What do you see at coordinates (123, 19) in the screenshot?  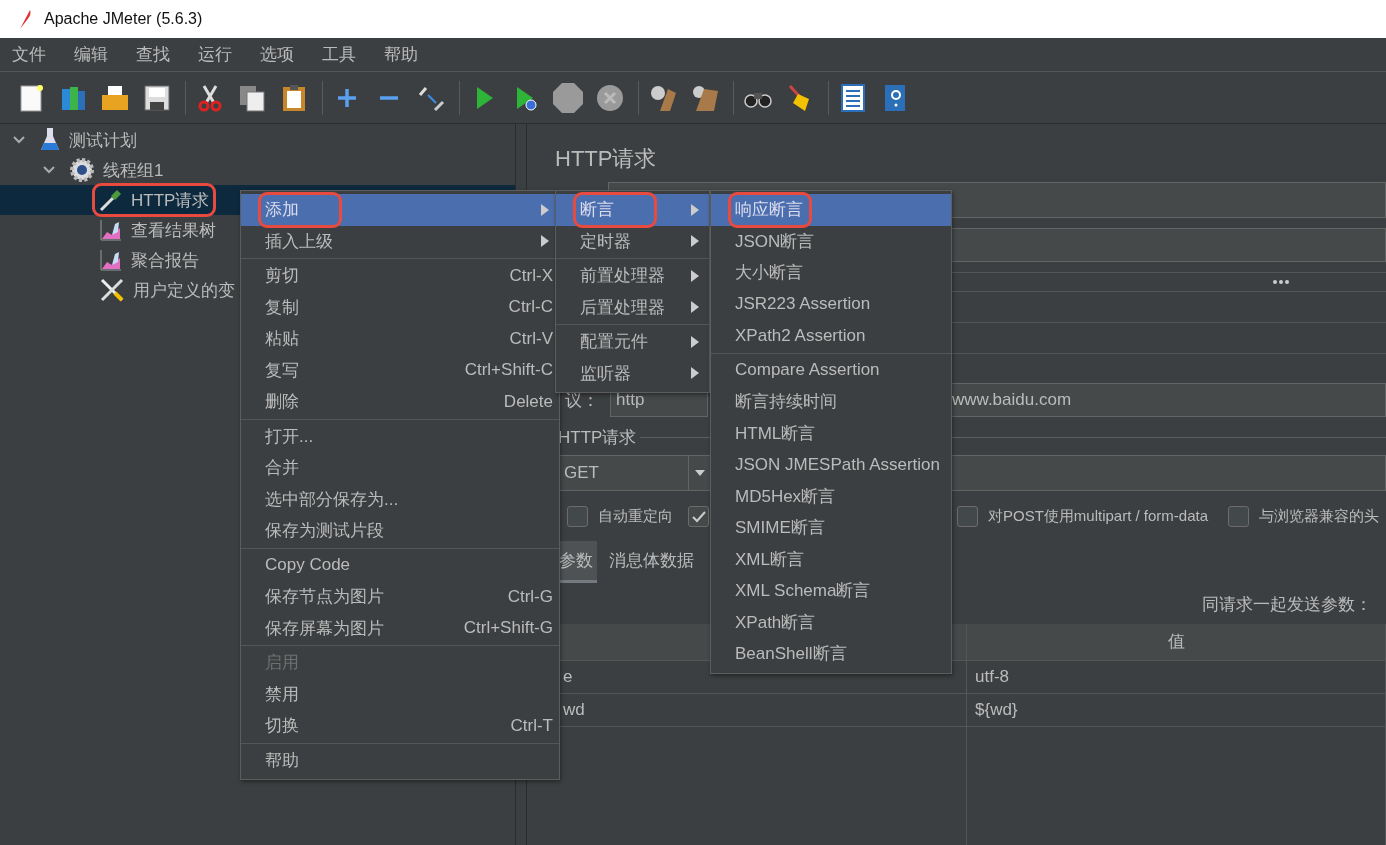 I see `window-title: Apache JMeter (5.6.3)` at bounding box center [123, 19].